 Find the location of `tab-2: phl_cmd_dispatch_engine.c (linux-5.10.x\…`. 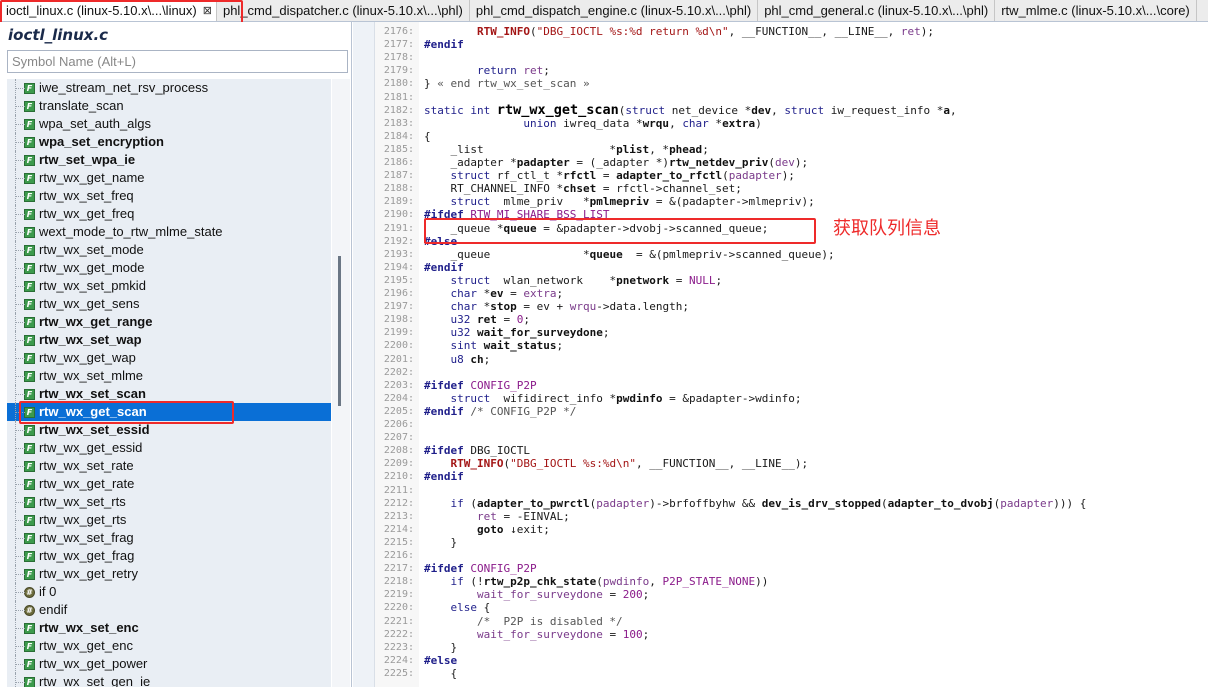

tab-2: phl_cmd_dispatch_engine.c (linux-5.10.x\… is located at coordinates (614, 10).